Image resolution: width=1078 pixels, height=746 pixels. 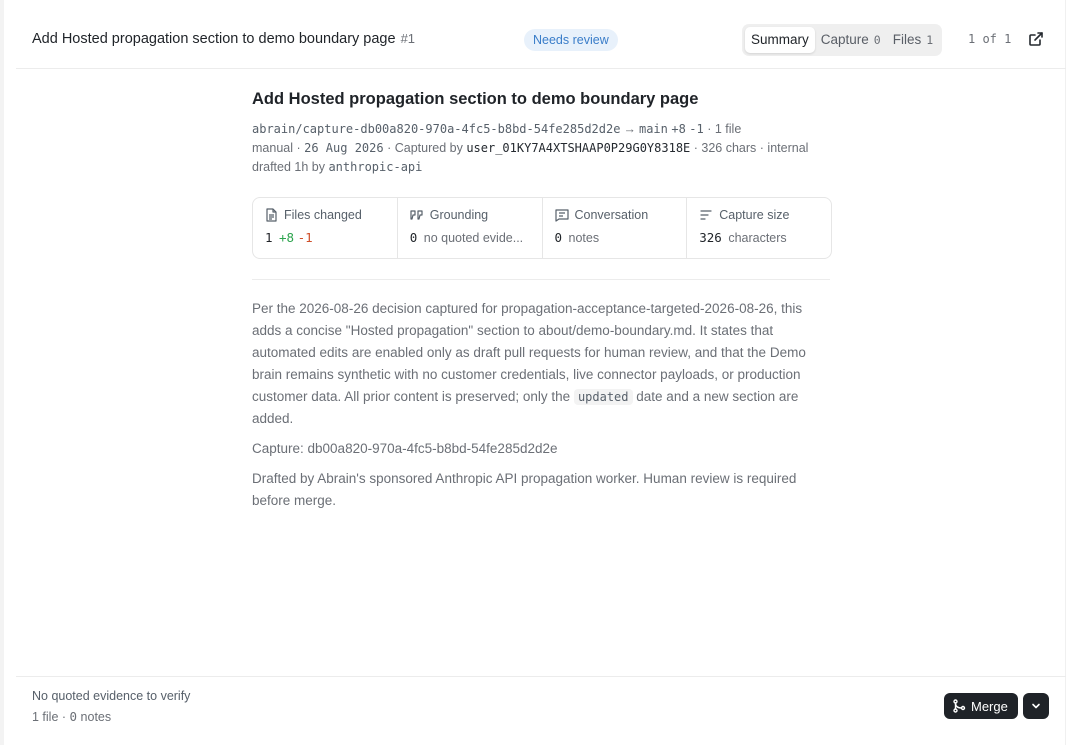 I want to click on conversation-label-row: Conversation, so click(x=614, y=215).